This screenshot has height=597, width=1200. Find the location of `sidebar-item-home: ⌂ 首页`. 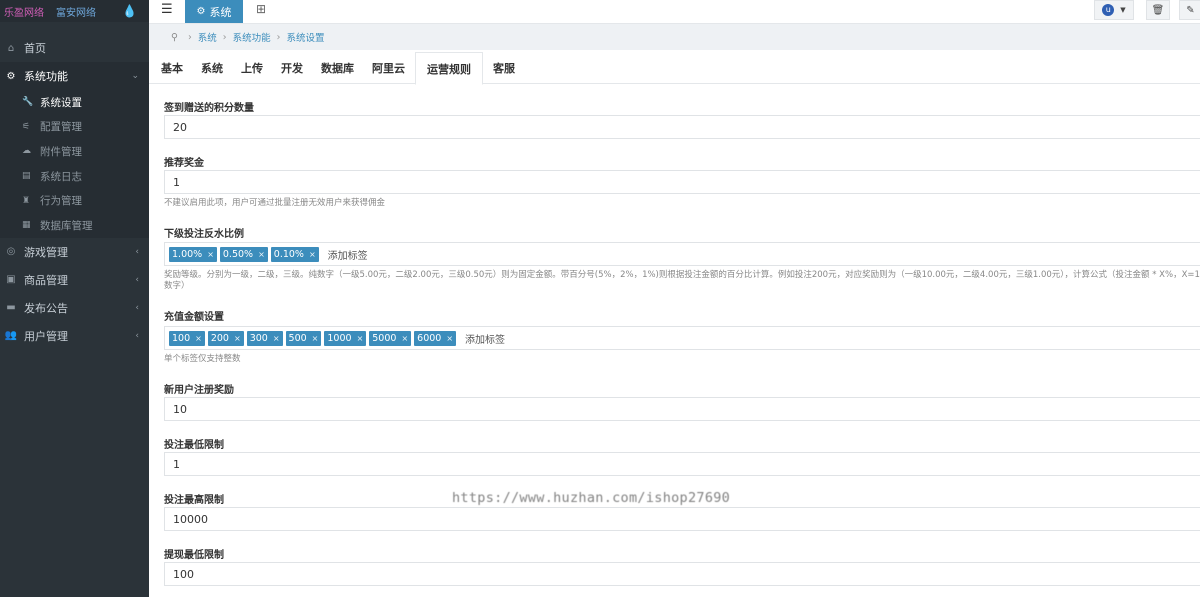

sidebar-item-home: ⌂ 首页 is located at coordinates (74, 48).